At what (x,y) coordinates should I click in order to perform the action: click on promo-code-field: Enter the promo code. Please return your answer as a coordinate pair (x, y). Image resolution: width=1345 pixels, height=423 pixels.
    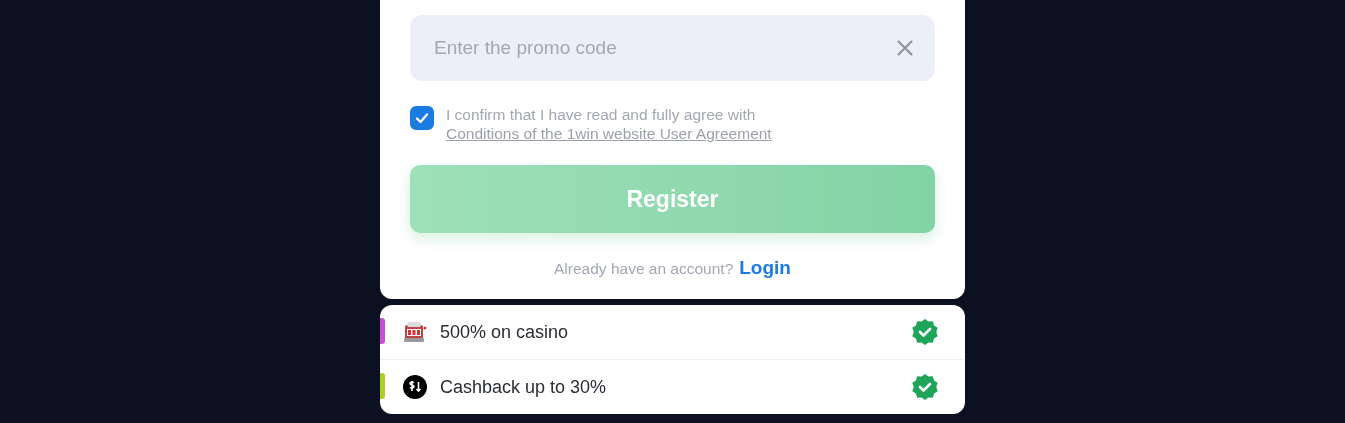
    Looking at the image, I should click on (672, 48).